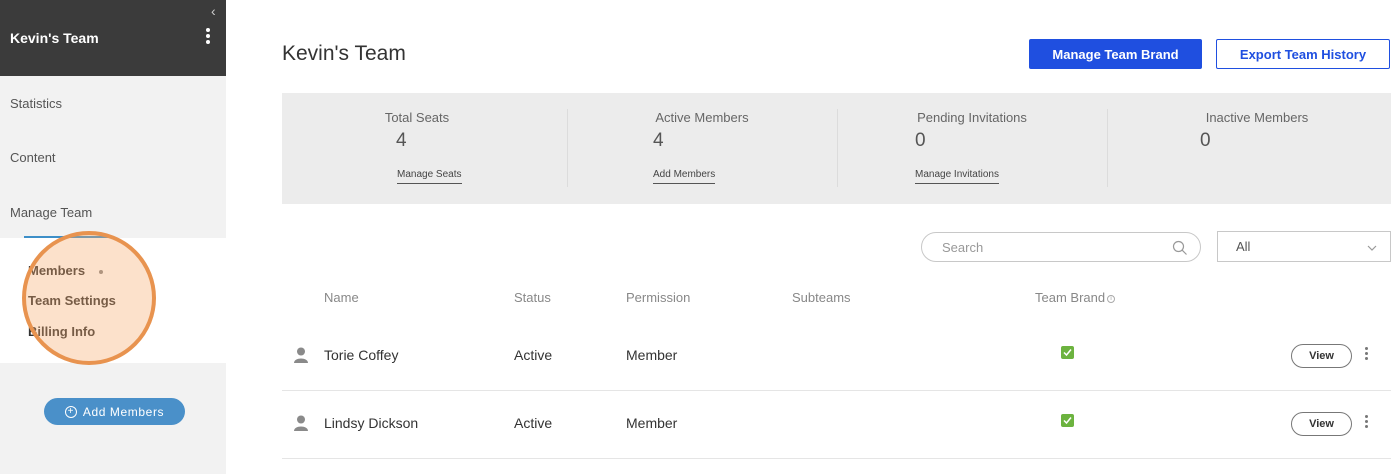 This screenshot has height=474, width=1400. Describe the element at coordinates (1107, 148) in the screenshot. I see `divider` at that location.